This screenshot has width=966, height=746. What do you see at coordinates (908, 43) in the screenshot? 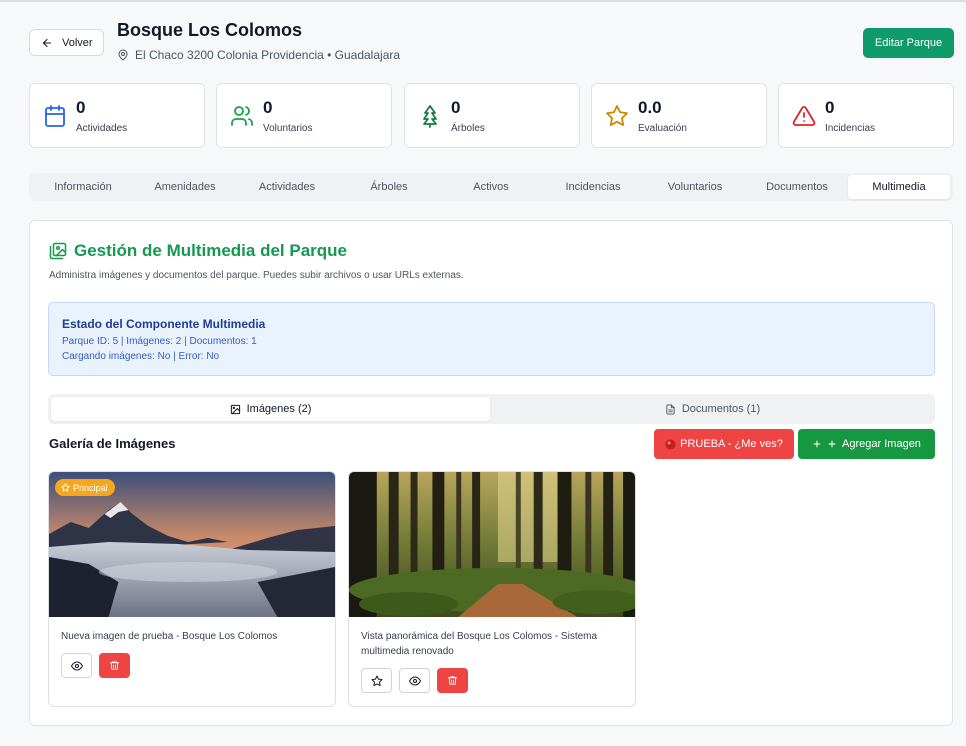
I see `edit-park-button: Editar Parque` at bounding box center [908, 43].